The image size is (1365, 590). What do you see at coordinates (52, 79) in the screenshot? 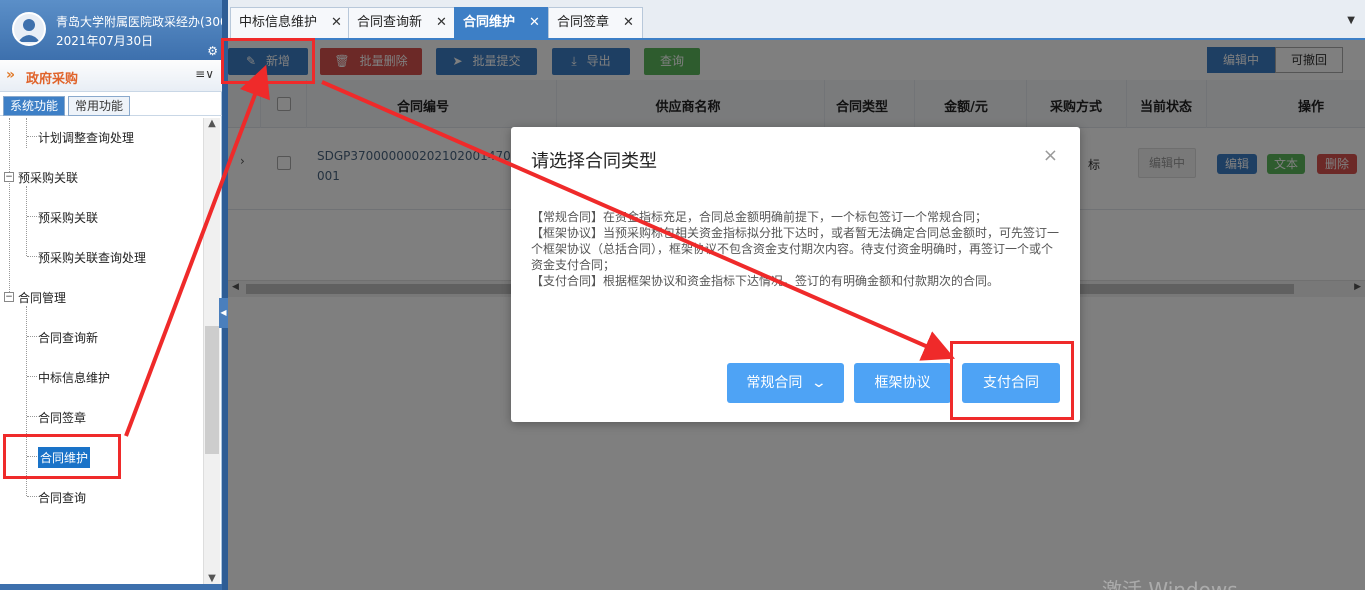
I see `section-title: 政府采购` at bounding box center [52, 79].